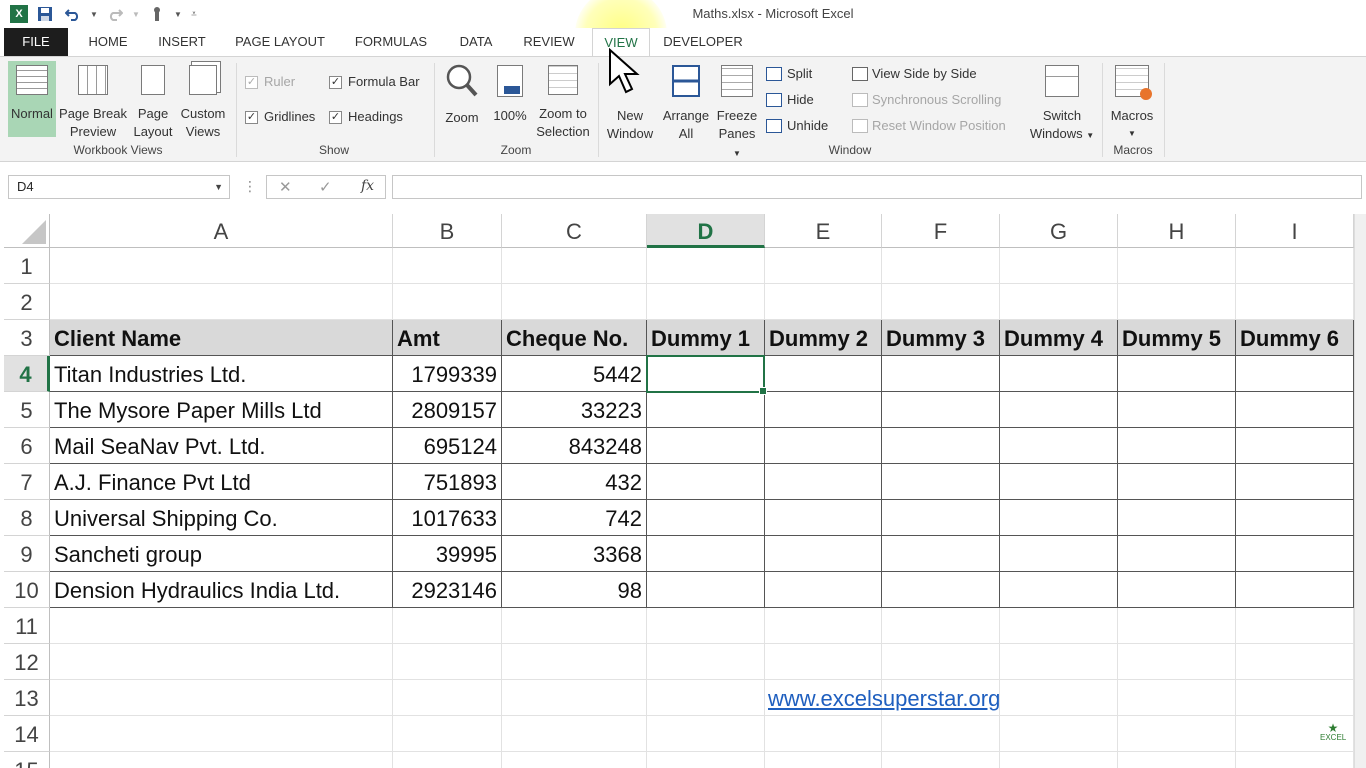  Describe the element at coordinates (1132, 101) in the screenshot. I see `macros-button: Macros ▼` at that location.